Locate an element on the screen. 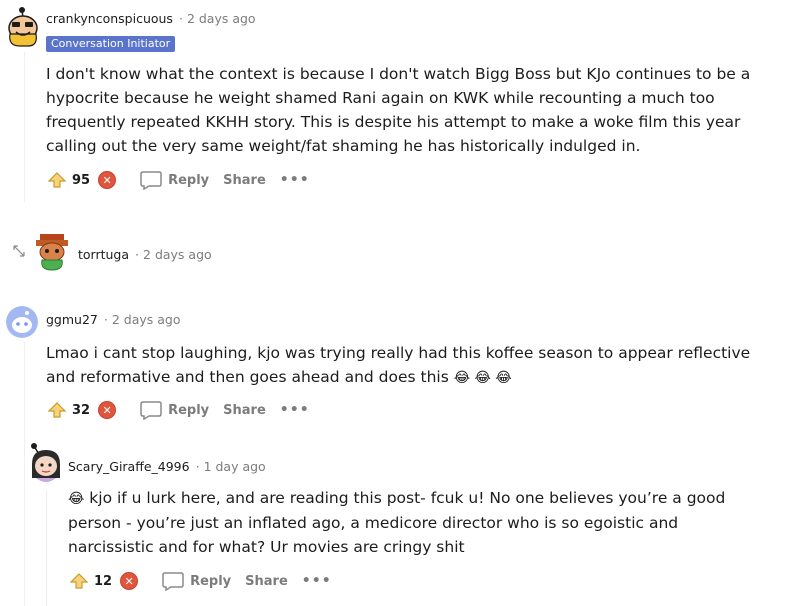  timestamp: 1 day ago is located at coordinates (235, 466).